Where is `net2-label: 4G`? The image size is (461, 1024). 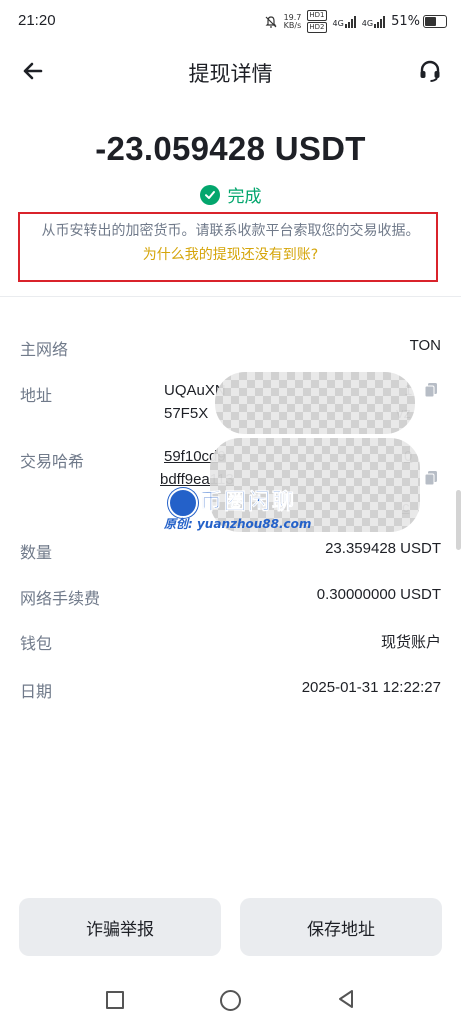 net2-label: 4G is located at coordinates (367, 23).